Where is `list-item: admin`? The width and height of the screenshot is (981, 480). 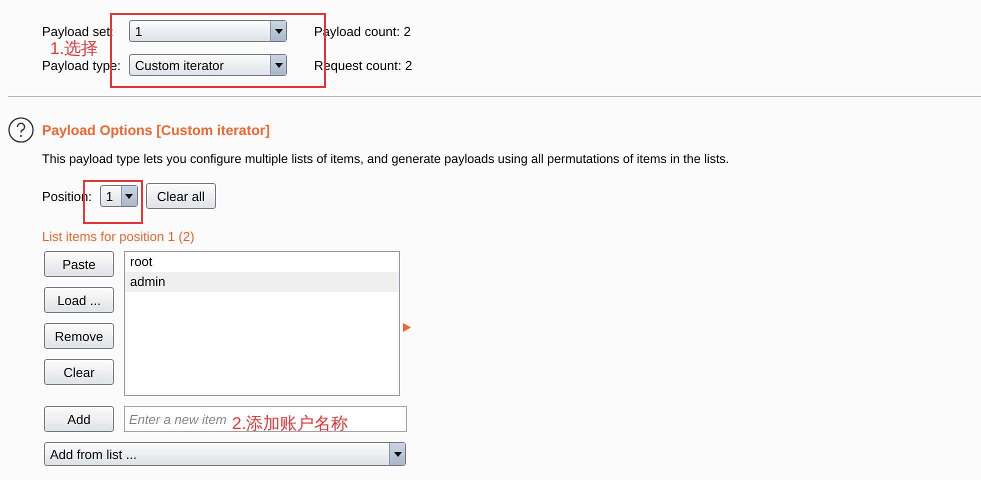
list-item: admin is located at coordinates (262, 282).